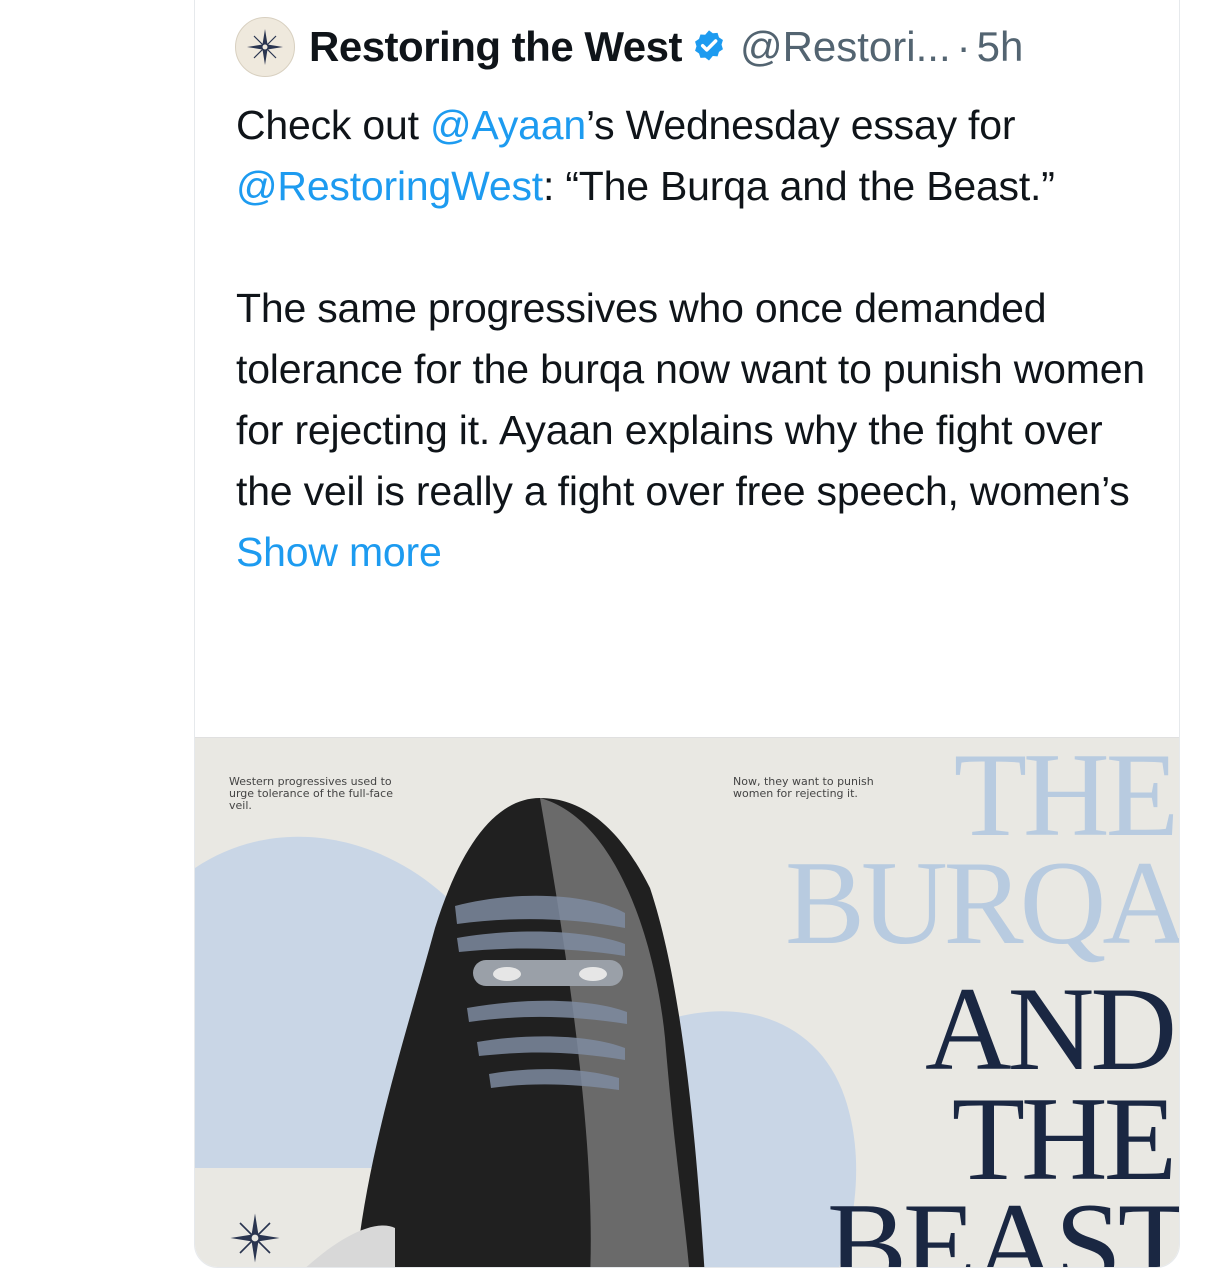  I want to click on mention-restoringwest-link: @RestoringWest, so click(389, 186).